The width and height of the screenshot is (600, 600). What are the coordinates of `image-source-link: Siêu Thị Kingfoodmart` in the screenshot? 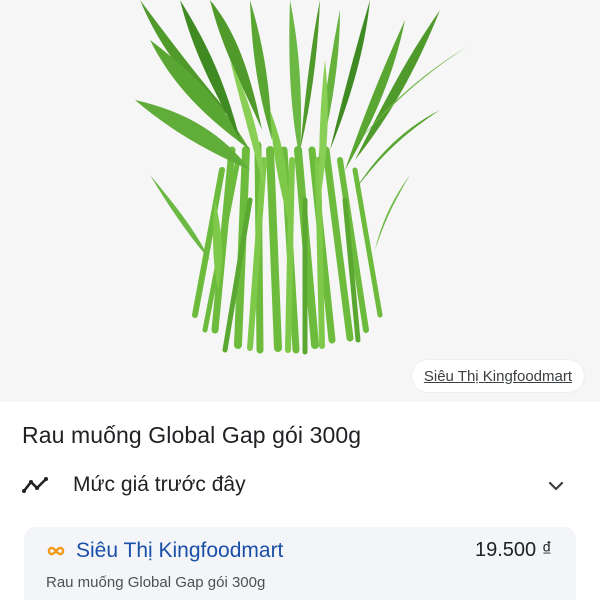 It's located at (497, 376).